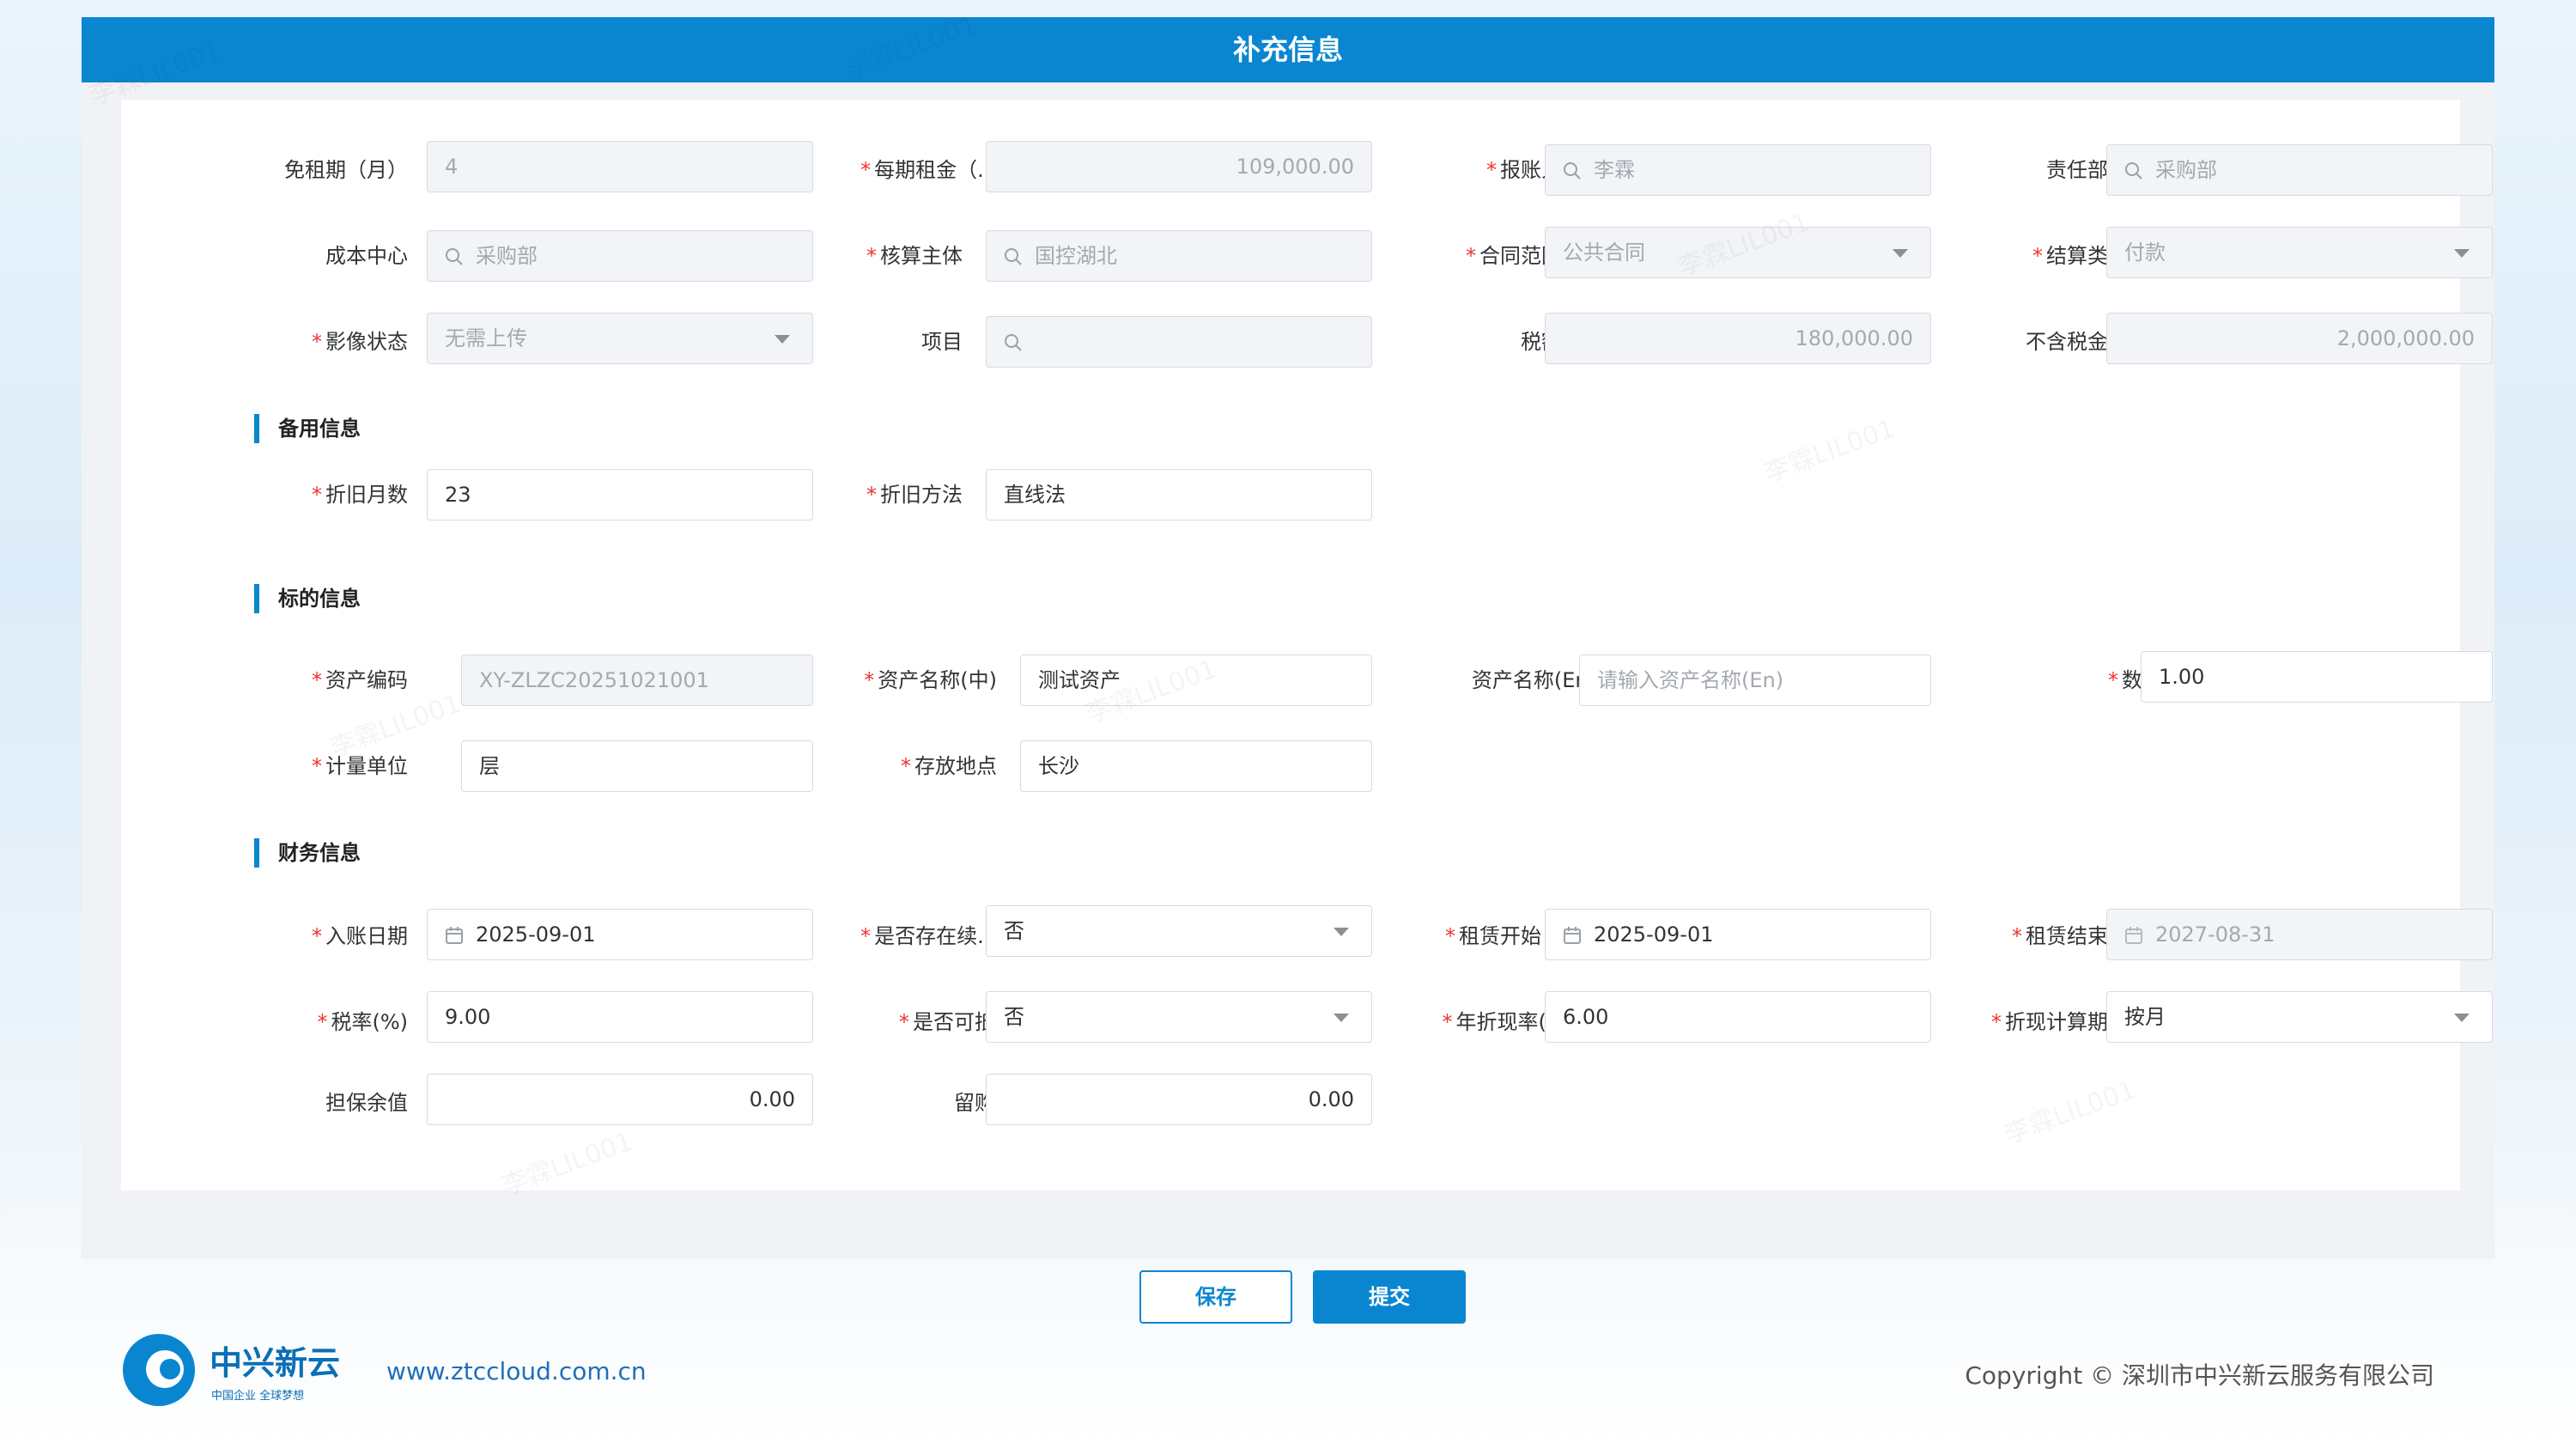 The image size is (2576, 1449). Describe the element at coordinates (2087, 170) in the screenshot. I see `dept-label: 责任部门` at that location.